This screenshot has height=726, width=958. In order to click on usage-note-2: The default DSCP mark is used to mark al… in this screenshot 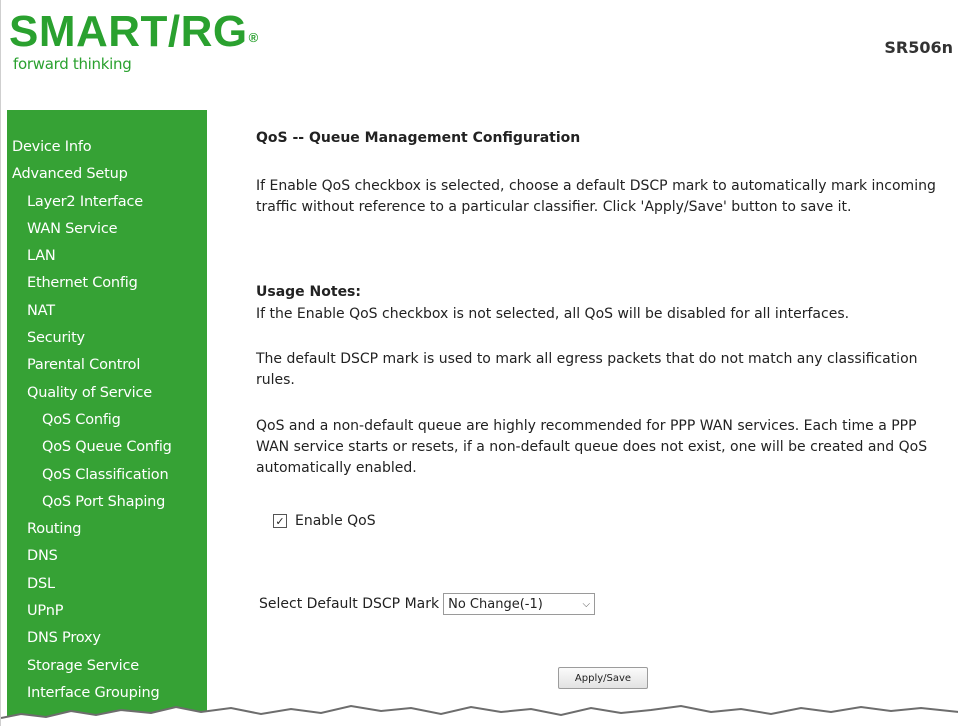, I will do `click(587, 369)`.